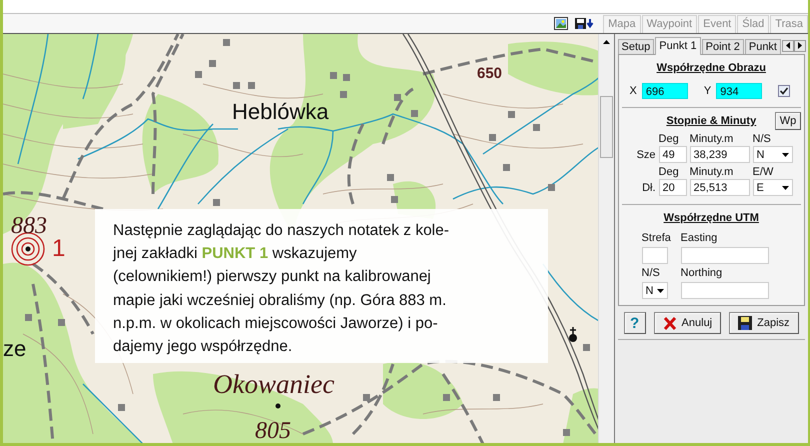 The image size is (810, 446). Describe the element at coordinates (635, 323) in the screenshot. I see `help-button: ?` at that location.